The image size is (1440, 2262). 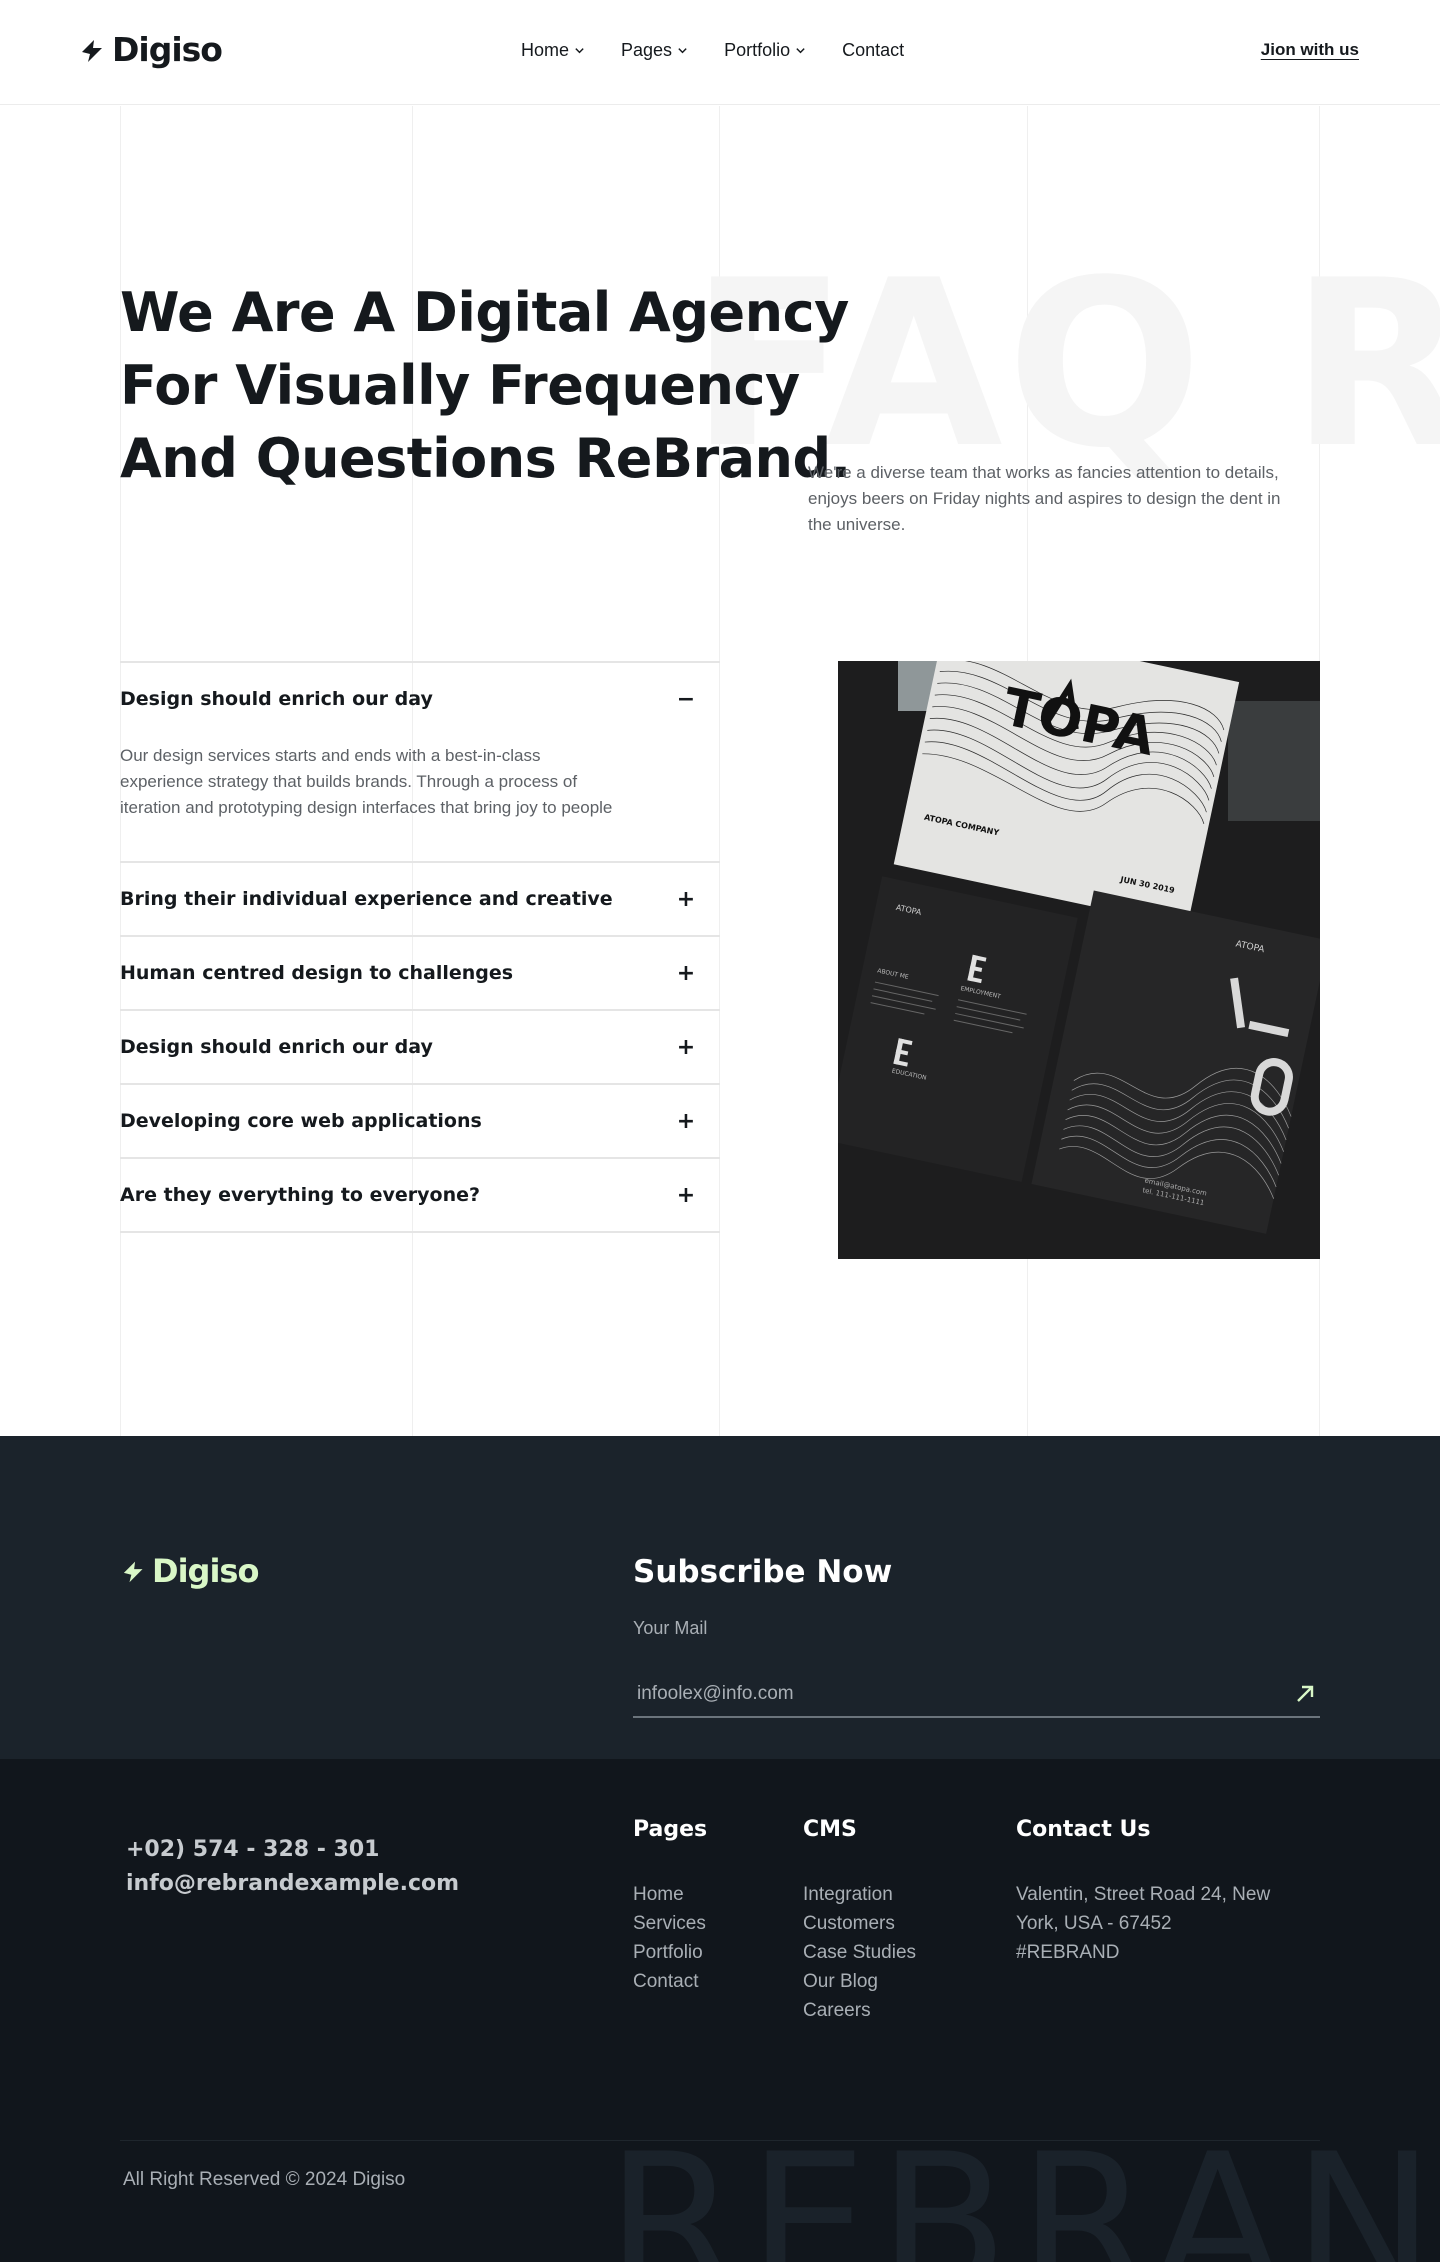 I want to click on email-field: infoolex@info.com, so click(x=976, y=1695).